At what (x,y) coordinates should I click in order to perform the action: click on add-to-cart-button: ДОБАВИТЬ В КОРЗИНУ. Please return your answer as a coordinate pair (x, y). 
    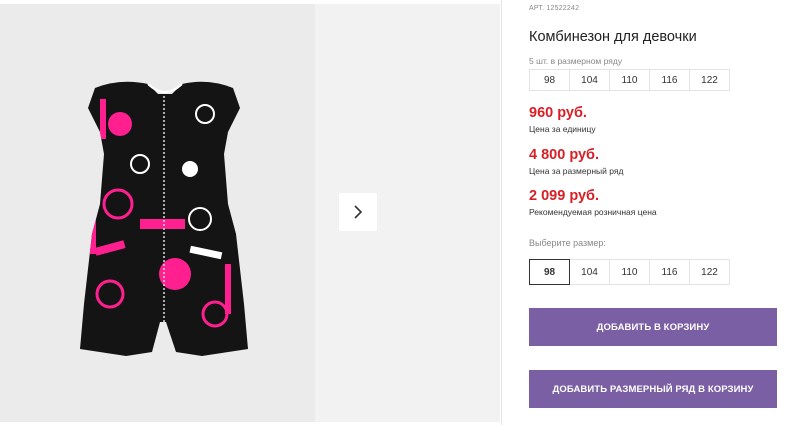
    Looking at the image, I should click on (653, 327).